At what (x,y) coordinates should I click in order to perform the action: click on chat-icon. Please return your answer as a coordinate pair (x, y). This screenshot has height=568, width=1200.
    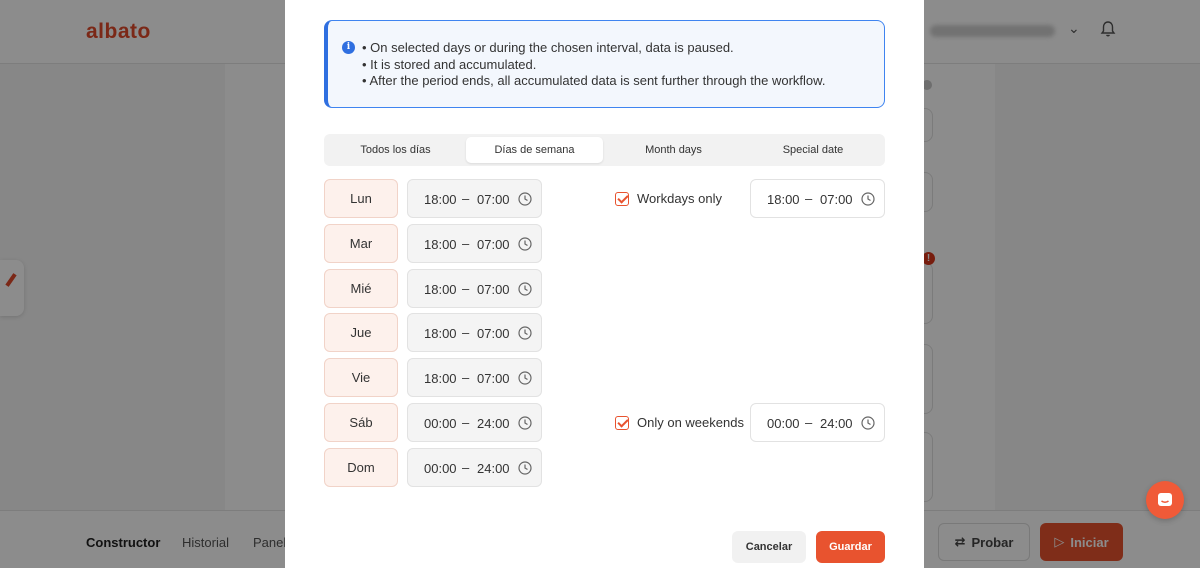
    Looking at the image, I should click on (1165, 499).